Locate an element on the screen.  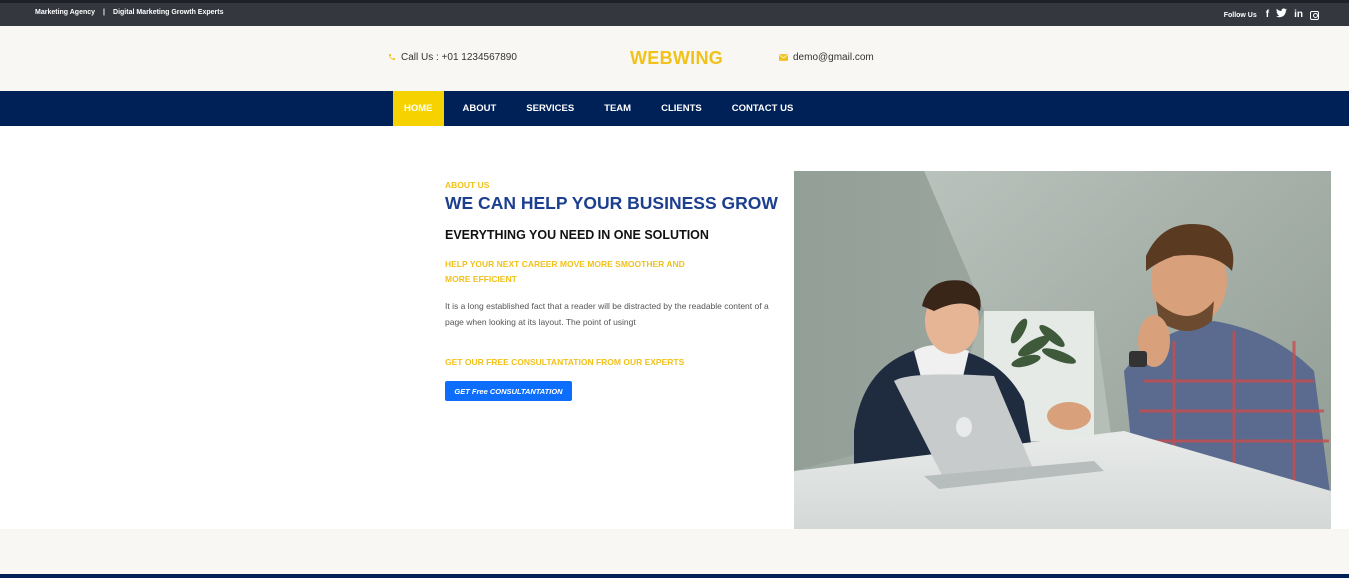
nav-item-services: SERVICES is located at coordinates (550, 108).